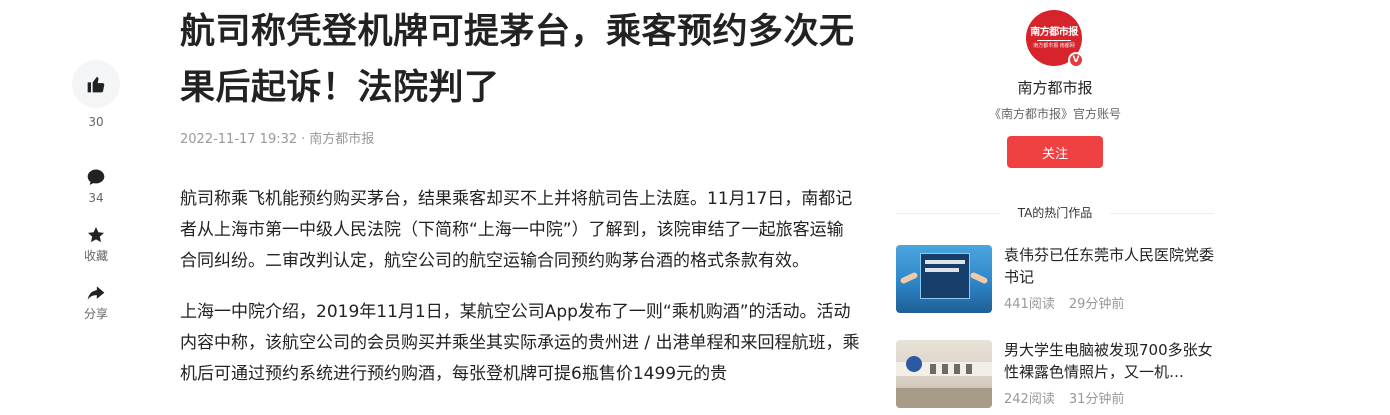 The width and height of the screenshot is (1390, 415). What do you see at coordinates (1076, 60) in the screenshot?
I see `verified-icon: V` at bounding box center [1076, 60].